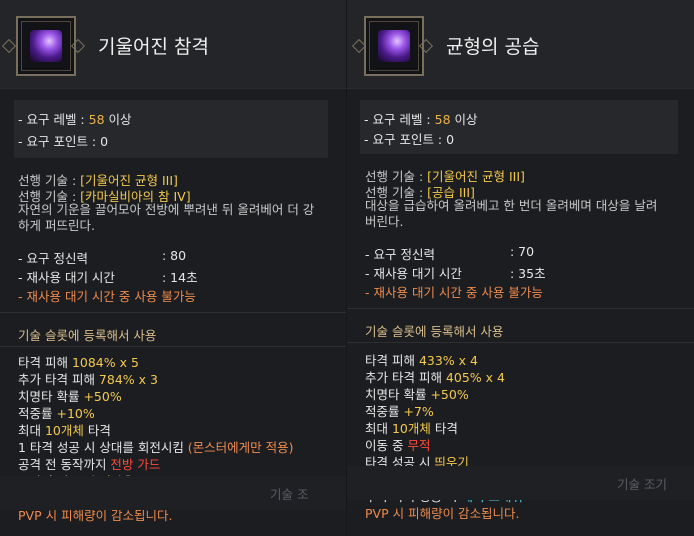 The height and width of the screenshot is (536, 694). What do you see at coordinates (528, 273) in the screenshot?
I see `stat-cooldown-value: : 35초` at bounding box center [528, 273].